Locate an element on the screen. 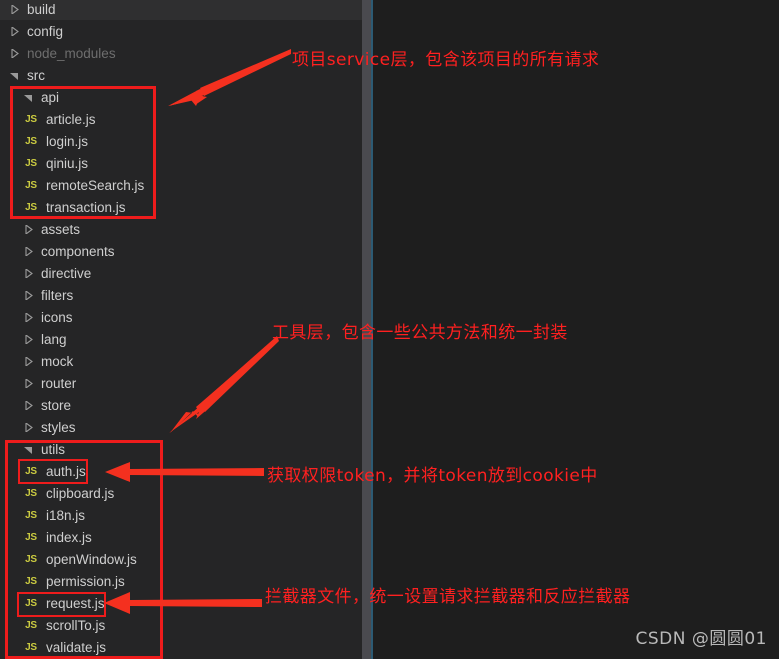 Image resolution: width=779 pixels, height=659 pixels. tree-row-label: directive is located at coordinates (66, 273).